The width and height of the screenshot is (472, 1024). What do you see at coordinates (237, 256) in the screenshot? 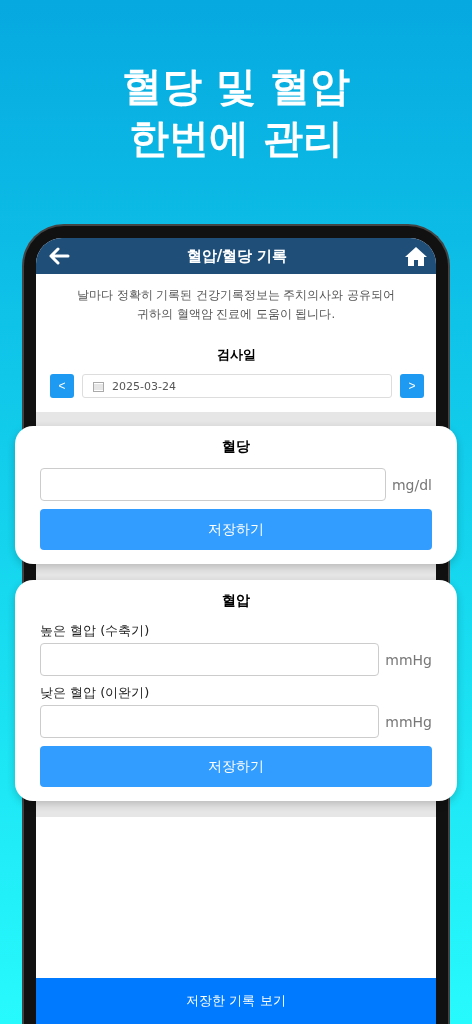
I see `app-bar-title: 혈압/혈당 기록` at bounding box center [237, 256].